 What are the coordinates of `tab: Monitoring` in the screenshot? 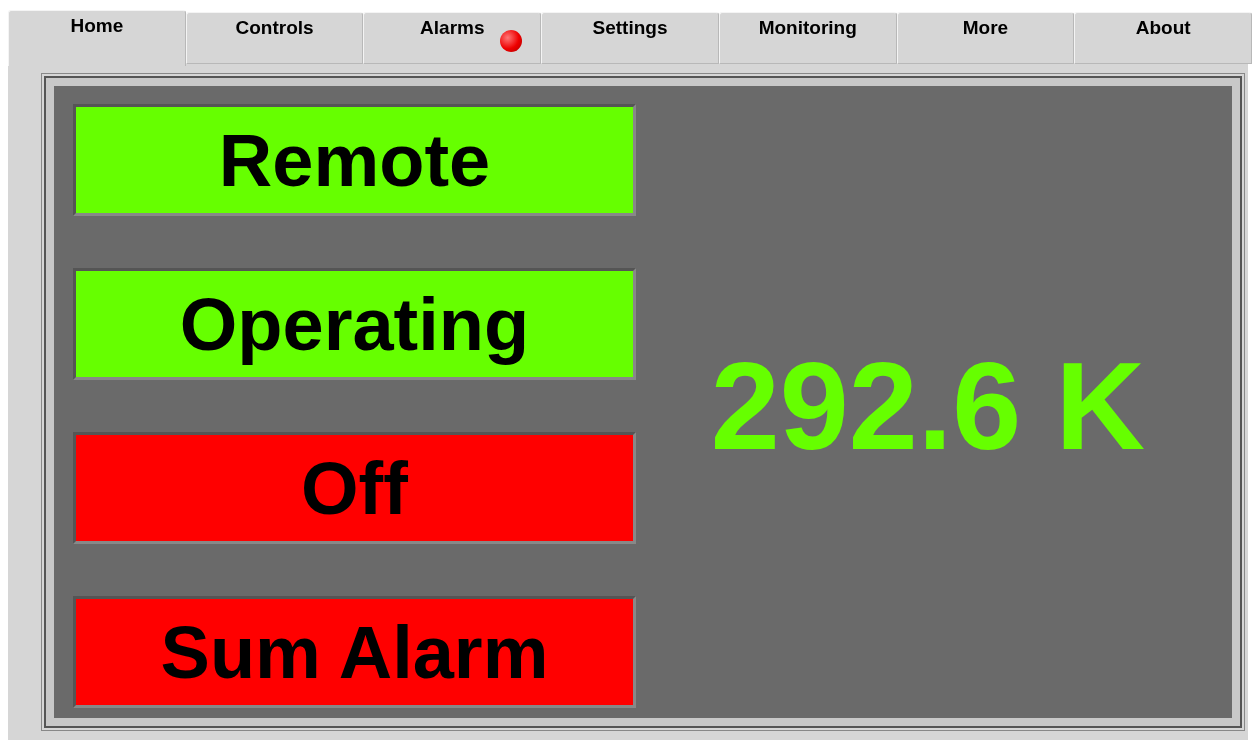 It's located at (807, 38).